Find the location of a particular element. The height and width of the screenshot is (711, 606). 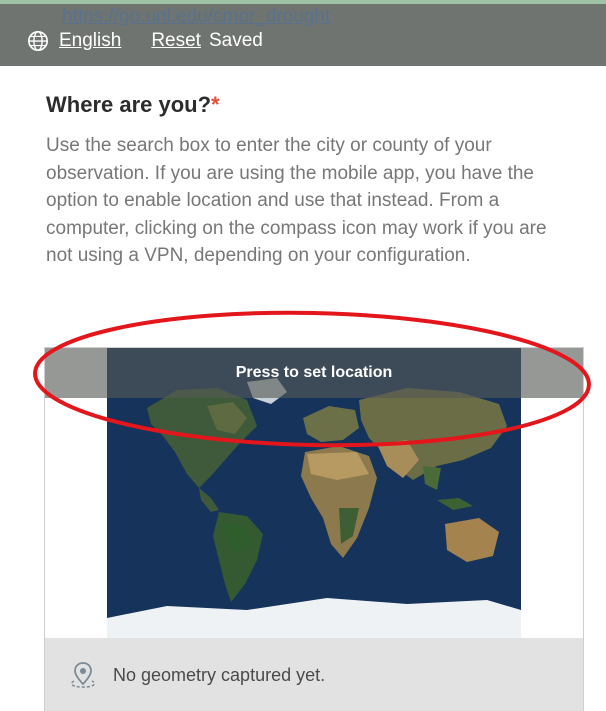

question-title-text: Where are you? is located at coordinates (129, 104).